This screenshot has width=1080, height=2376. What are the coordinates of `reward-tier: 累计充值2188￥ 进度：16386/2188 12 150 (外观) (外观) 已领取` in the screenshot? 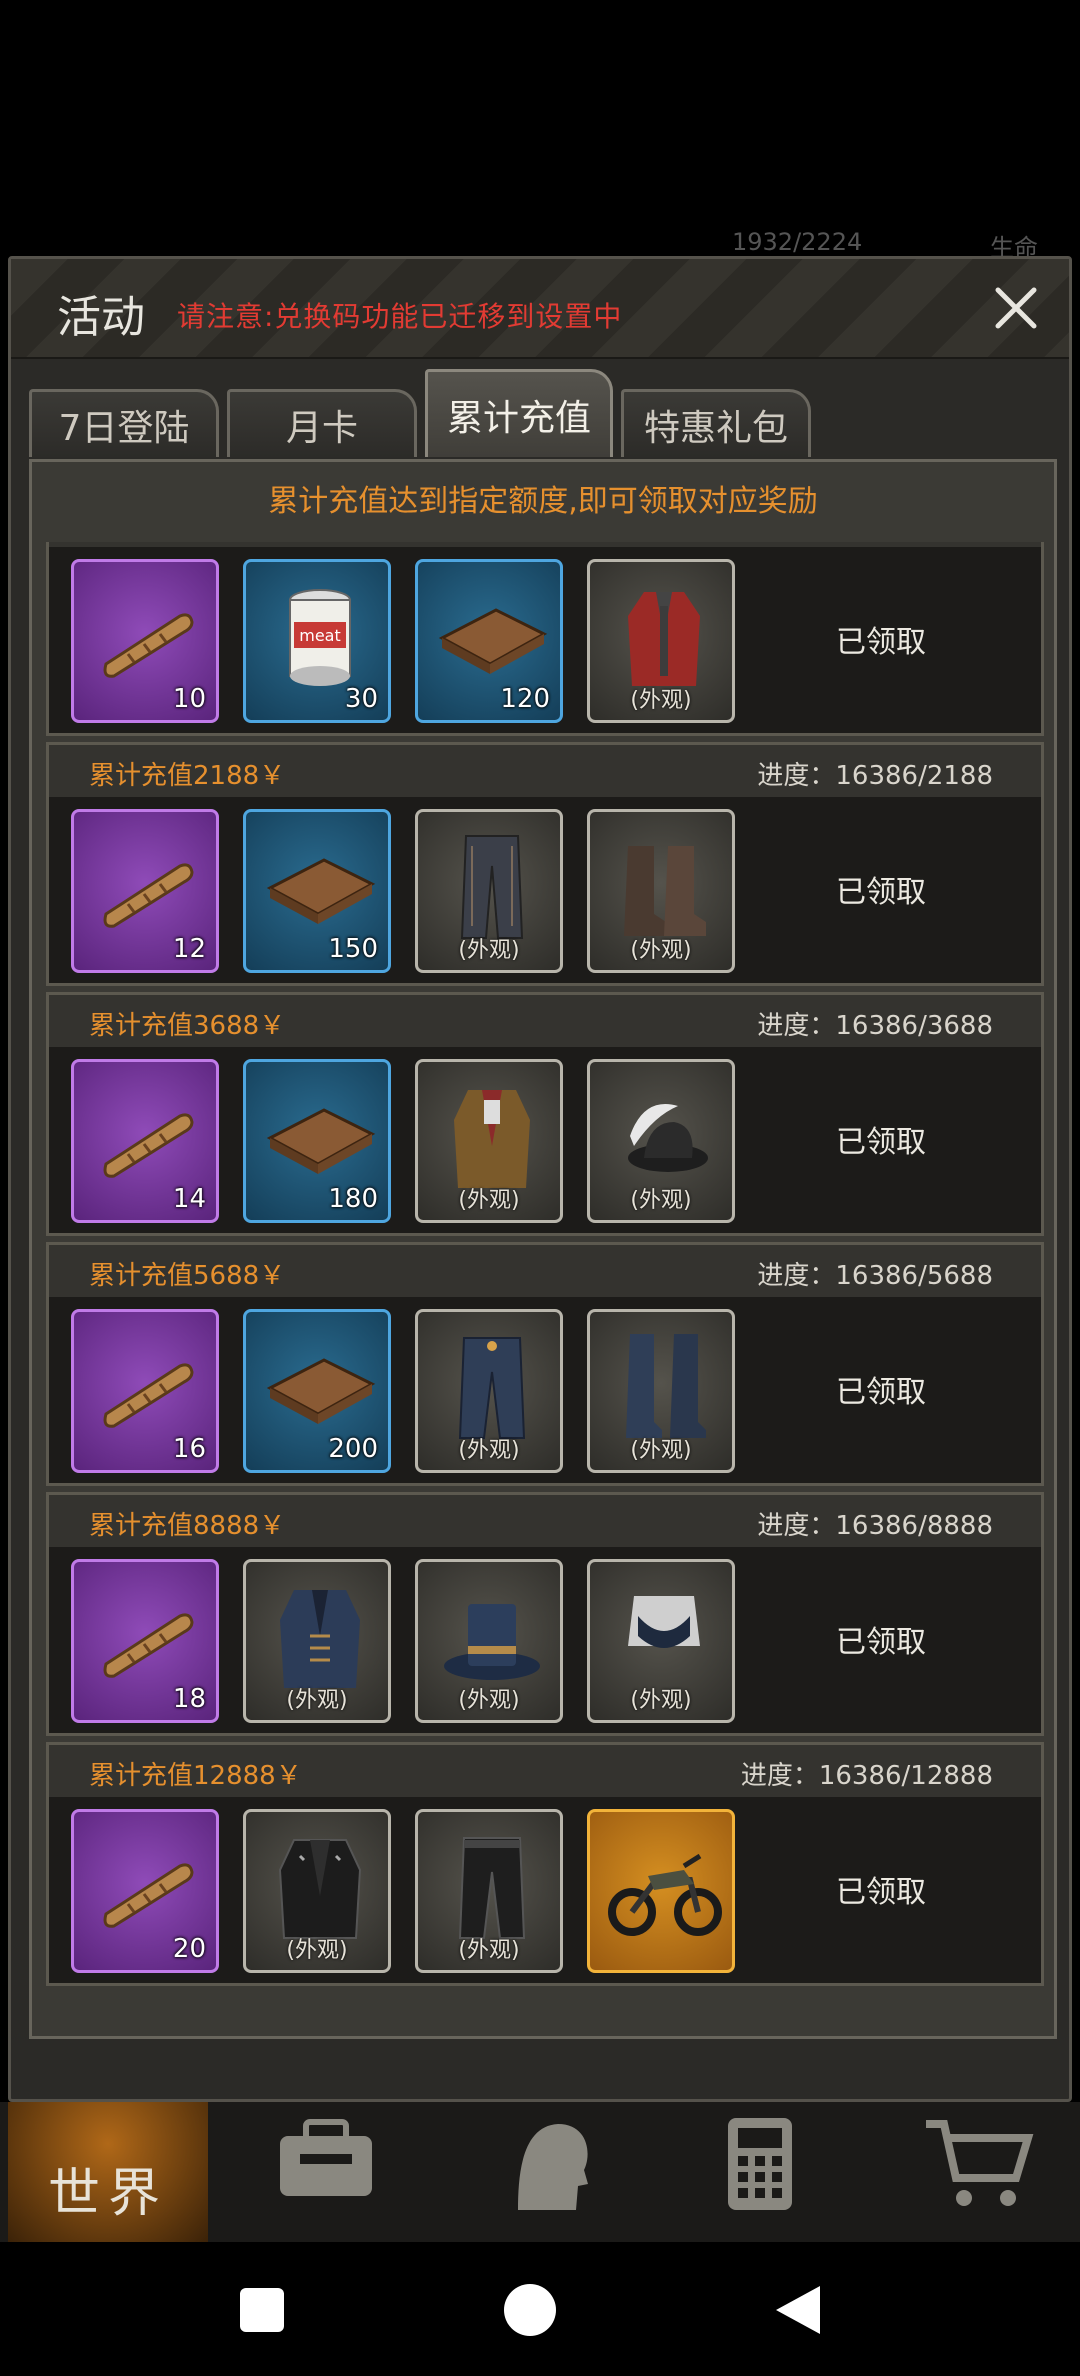 It's located at (545, 864).